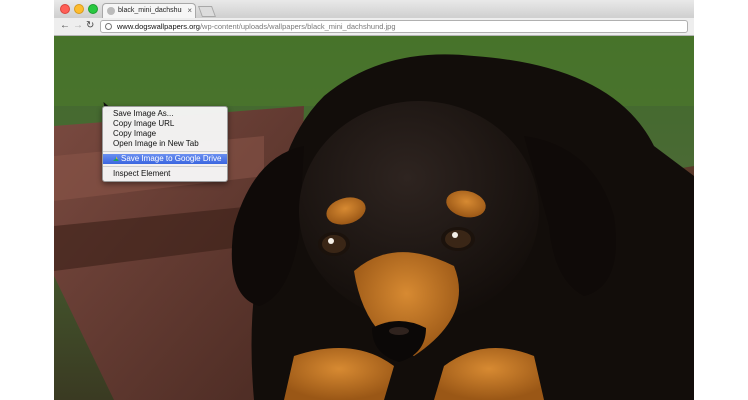 The height and width of the screenshot is (400, 748). I want to click on title-bar: black_mini_dachshund_pup ×, so click(374, 9).